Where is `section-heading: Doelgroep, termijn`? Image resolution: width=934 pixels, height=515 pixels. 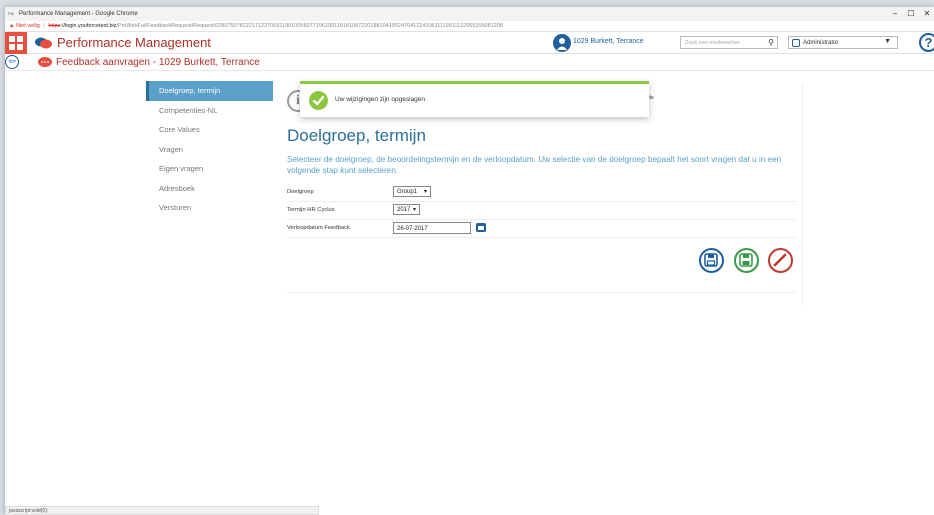
section-heading: Doelgroep, termijn is located at coordinates (356, 135).